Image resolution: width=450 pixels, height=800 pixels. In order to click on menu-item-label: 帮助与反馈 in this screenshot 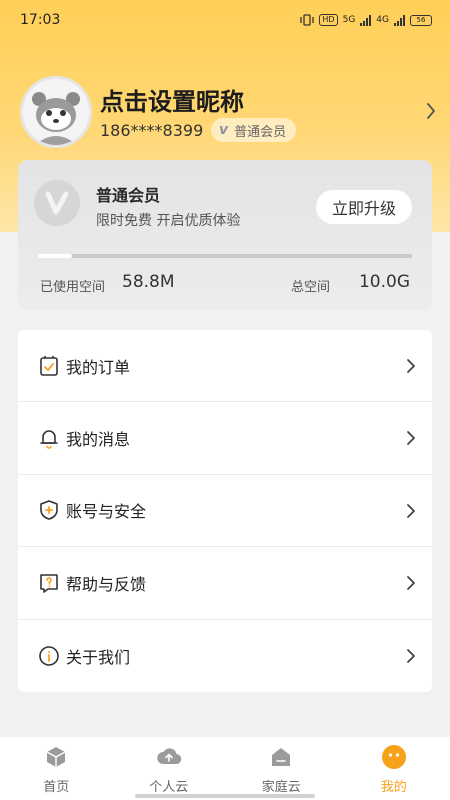, I will do `click(106, 584)`.